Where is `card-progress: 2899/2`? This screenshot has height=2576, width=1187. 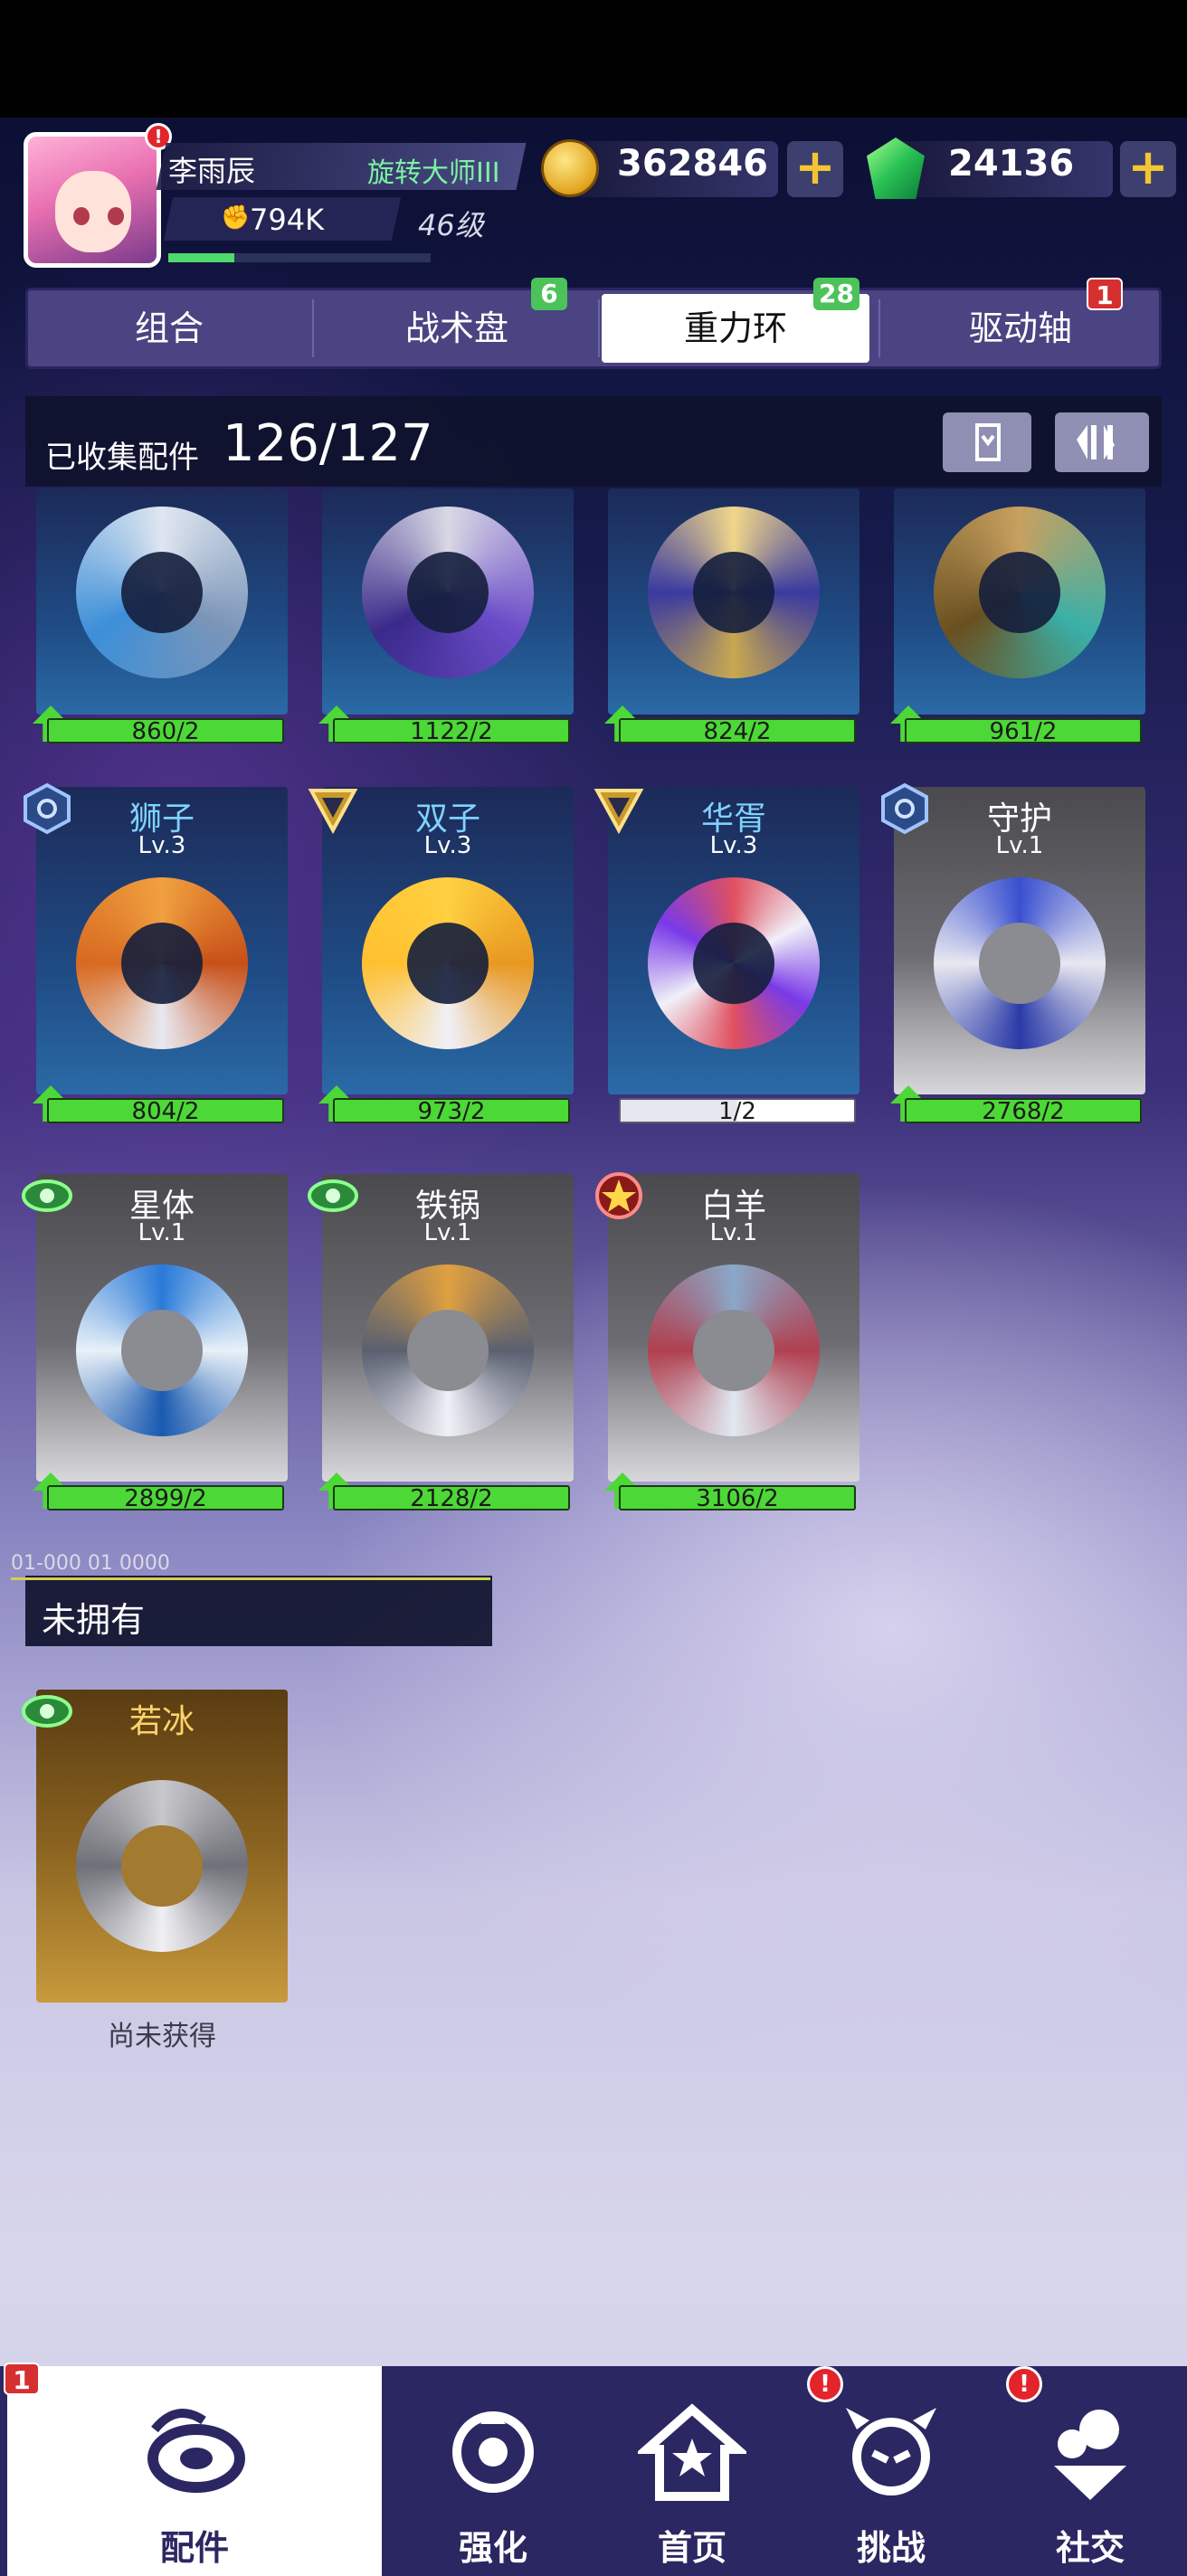 card-progress: 2899/2 is located at coordinates (165, 1499).